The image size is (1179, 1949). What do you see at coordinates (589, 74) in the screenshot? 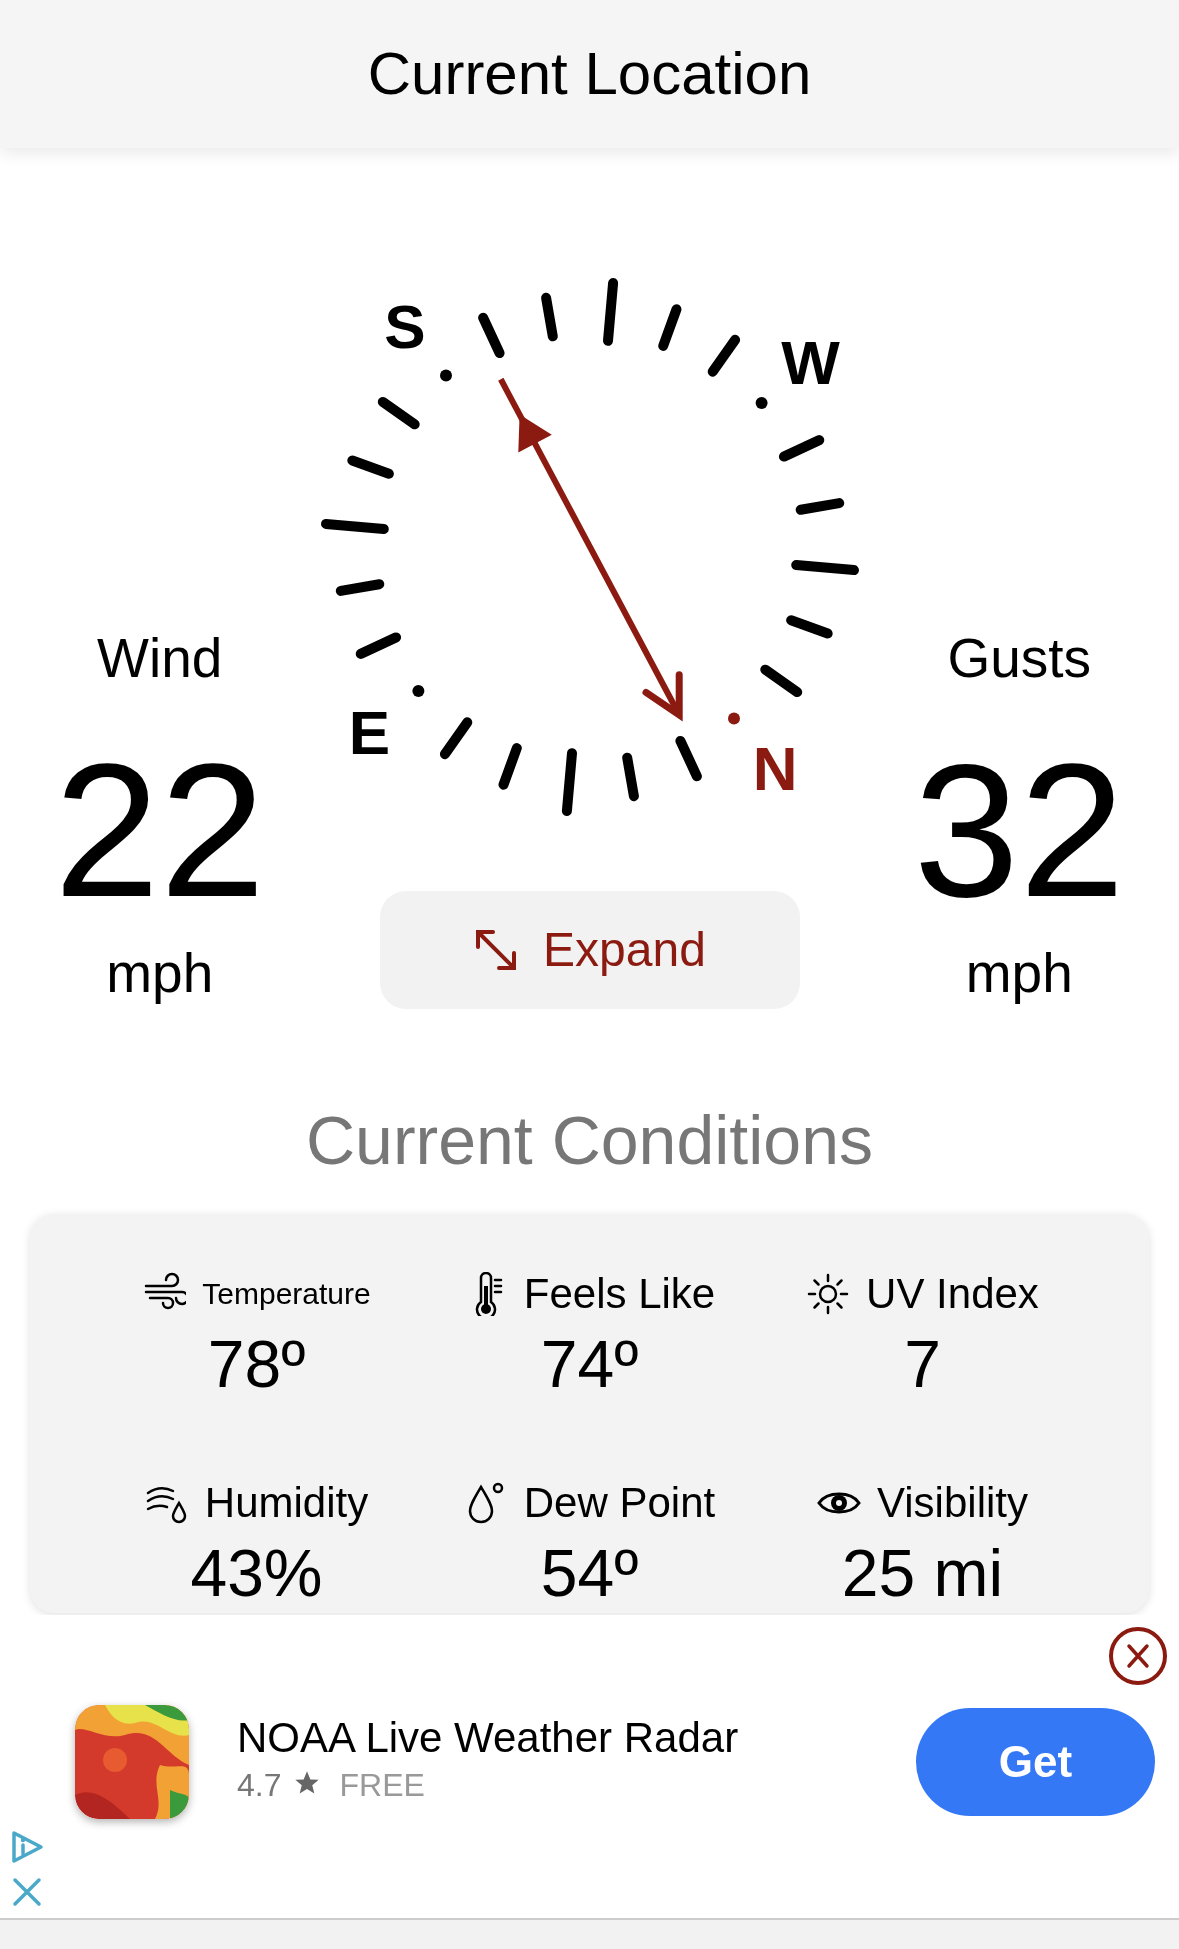
I see `page-title: Current Location` at bounding box center [589, 74].